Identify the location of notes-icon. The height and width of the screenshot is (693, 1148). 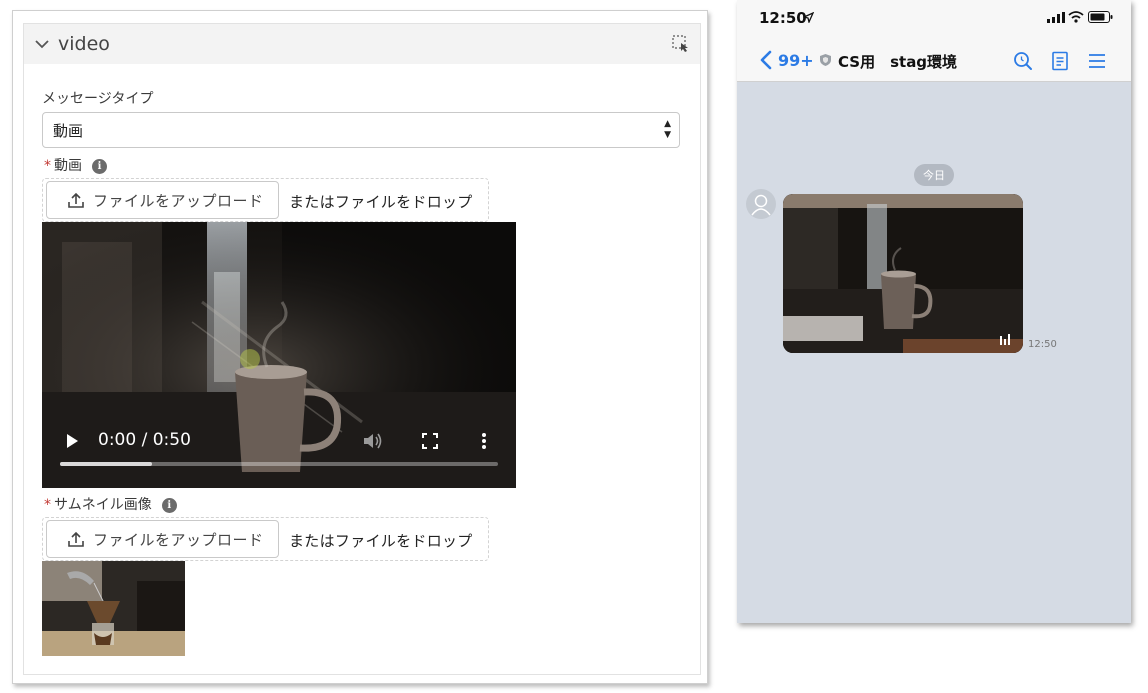
(1060, 61).